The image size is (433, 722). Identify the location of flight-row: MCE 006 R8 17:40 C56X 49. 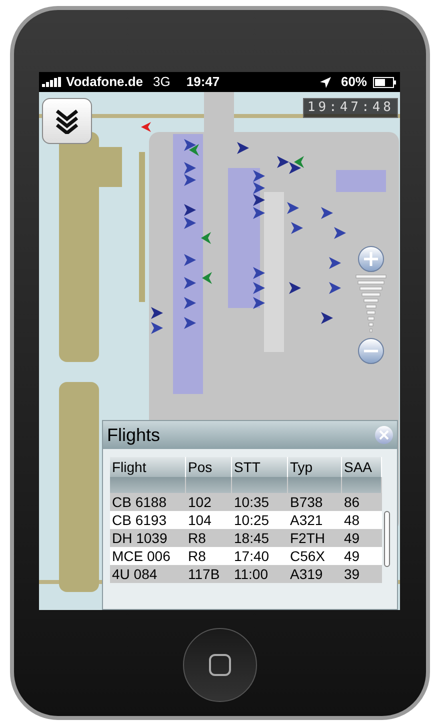
(246, 556).